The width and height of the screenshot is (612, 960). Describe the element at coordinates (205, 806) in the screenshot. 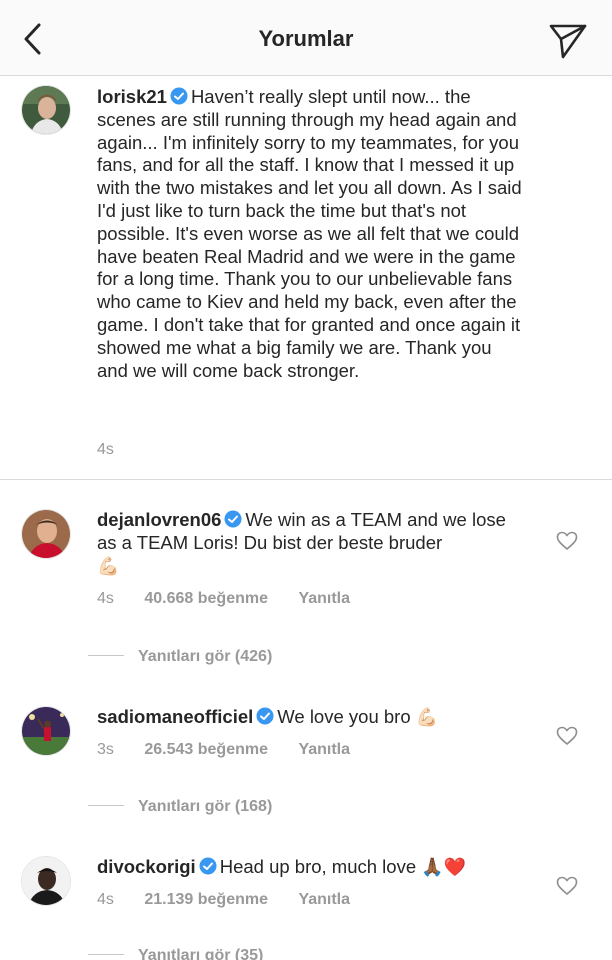

I see `view-replies-label: Yanıtları gör (168)` at that location.